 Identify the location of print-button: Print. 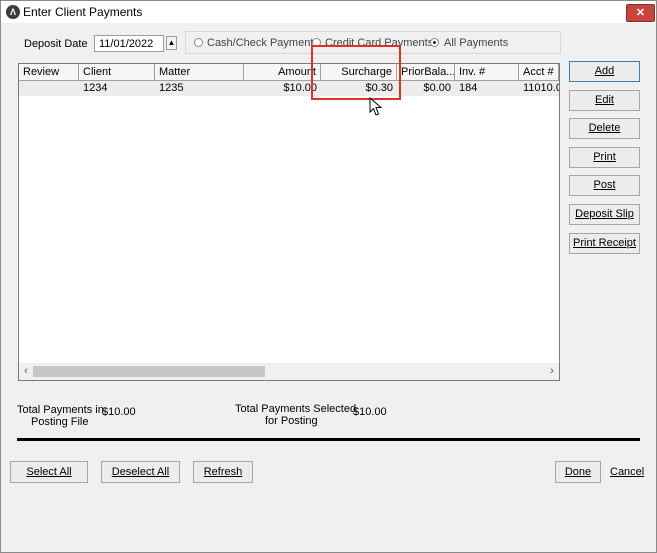
(604, 157).